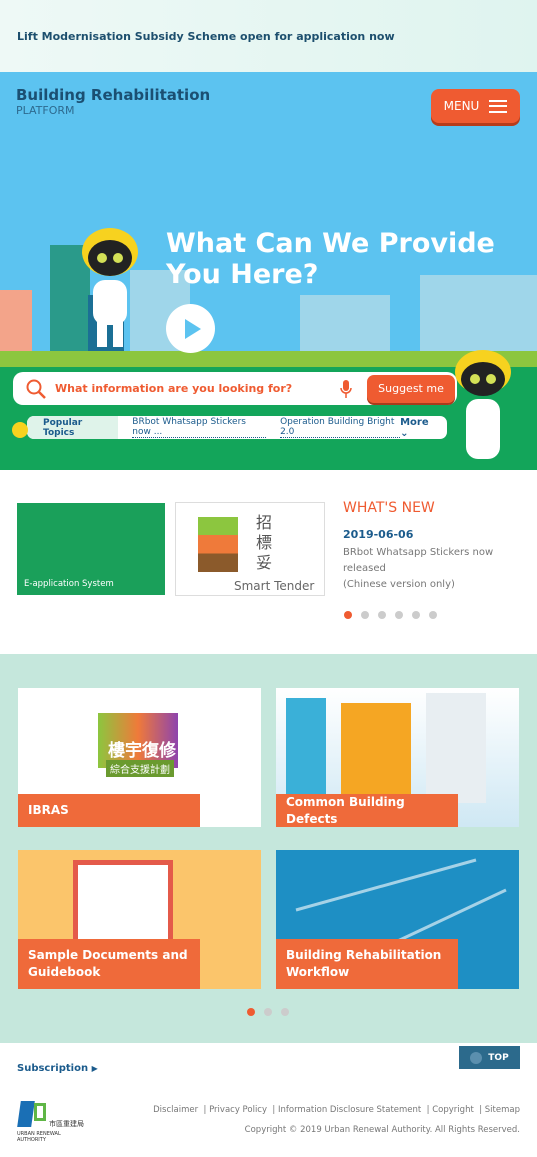  I want to click on menu-label: MENU, so click(461, 106).